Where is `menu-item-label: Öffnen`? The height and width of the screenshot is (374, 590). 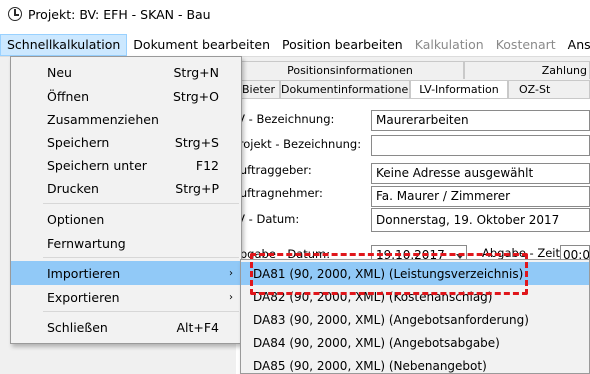
menu-item-label: Öffnen is located at coordinates (68, 96).